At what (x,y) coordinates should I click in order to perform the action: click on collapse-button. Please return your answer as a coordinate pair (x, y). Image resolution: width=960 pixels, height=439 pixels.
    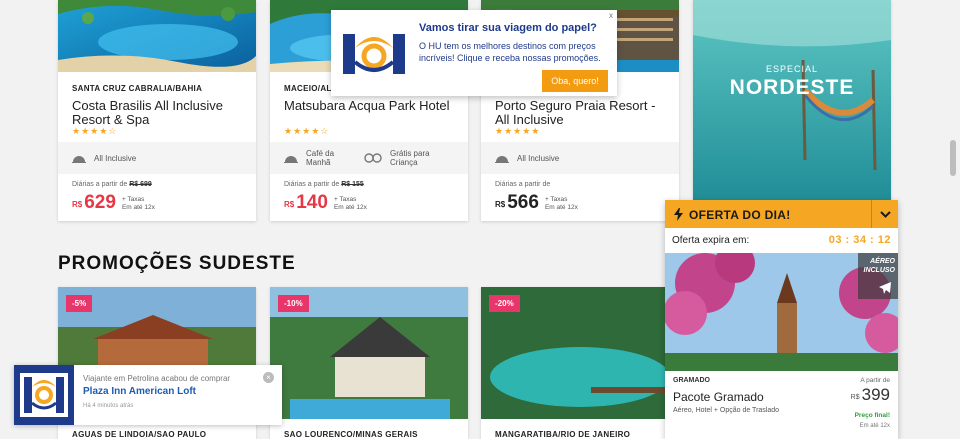
    Looking at the image, I should click on (884, 214).